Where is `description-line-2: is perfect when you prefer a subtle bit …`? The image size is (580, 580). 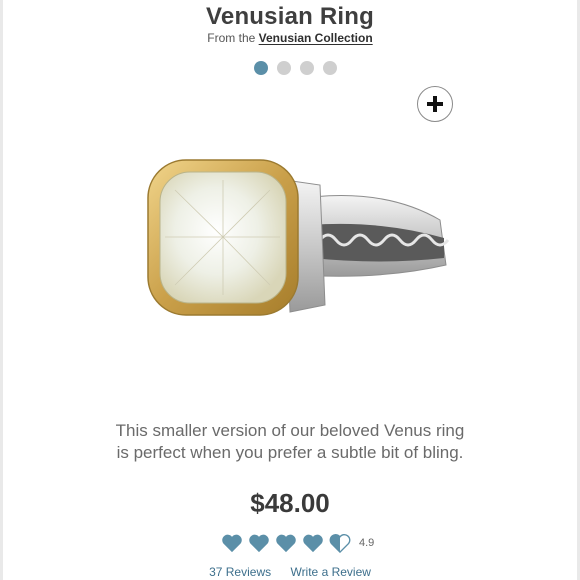
description-line-2: is perfect when you prefer a subtle bit … is located at coordinates (290, 452).